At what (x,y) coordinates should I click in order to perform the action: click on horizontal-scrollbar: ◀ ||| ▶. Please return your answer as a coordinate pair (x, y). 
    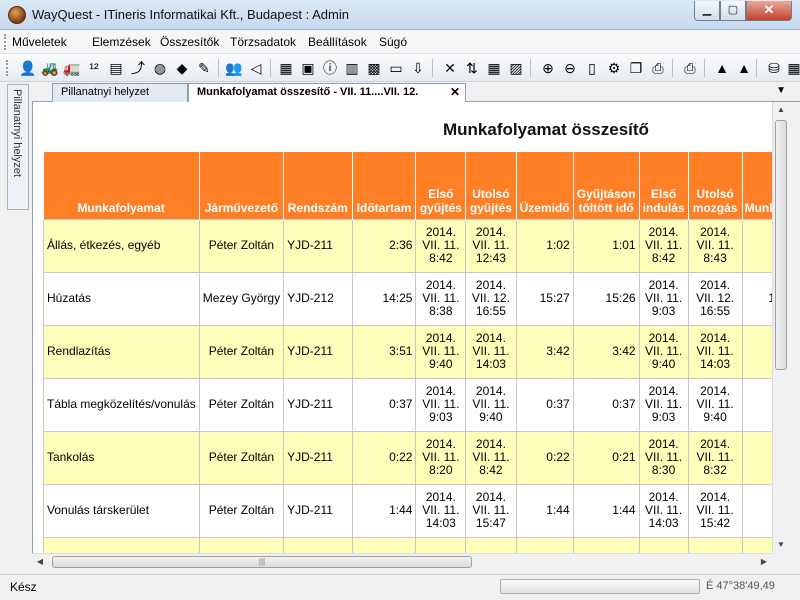
    Looking at the image, I should click on (402, 561).